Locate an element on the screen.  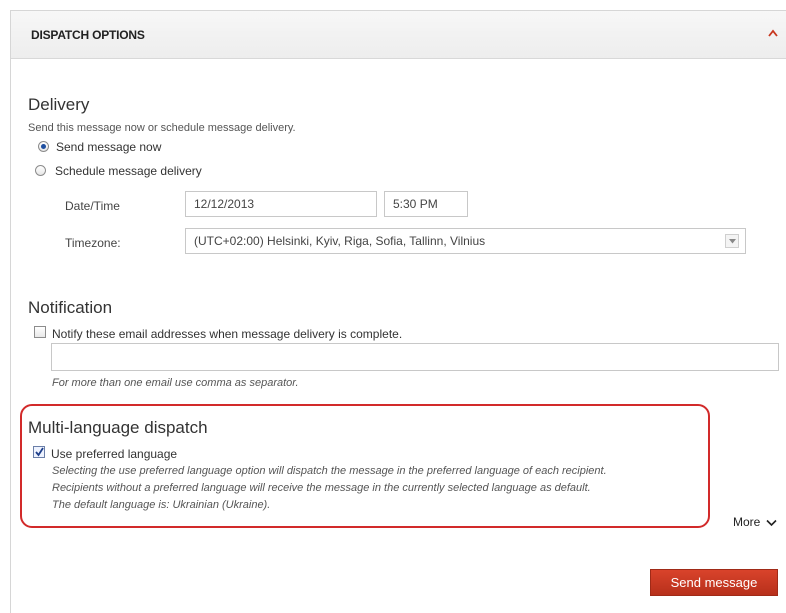
preferred-language-checkbox is located at coordinates (39, 452).